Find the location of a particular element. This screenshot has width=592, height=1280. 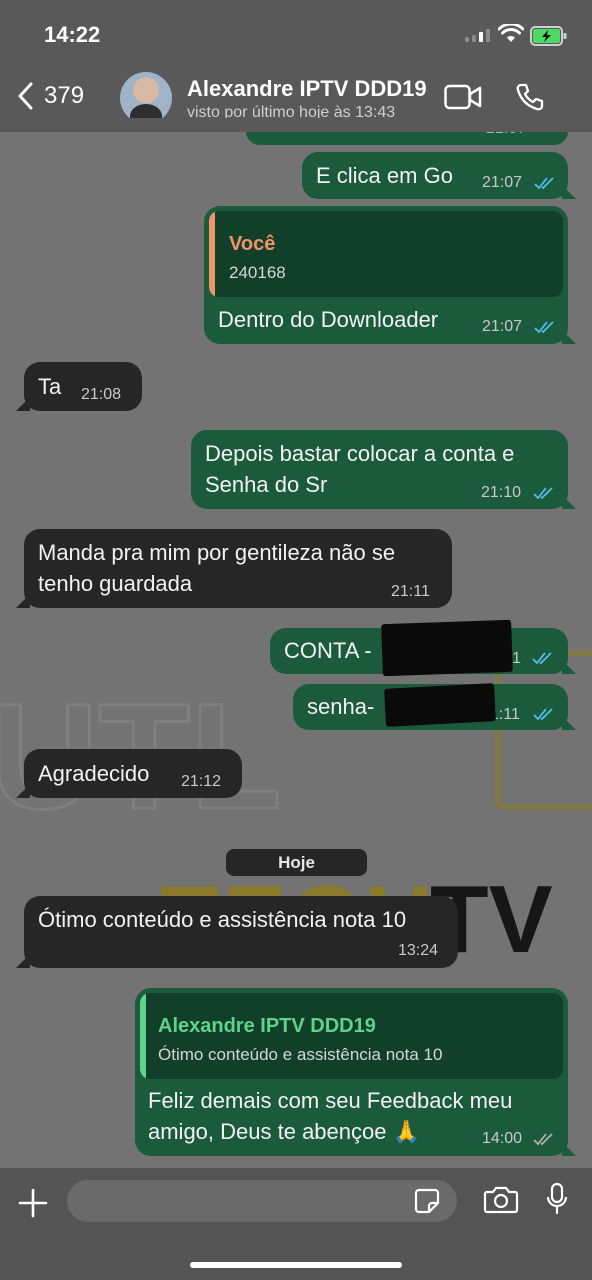

status-time: 14:22 is located at coordinates (72, 34).